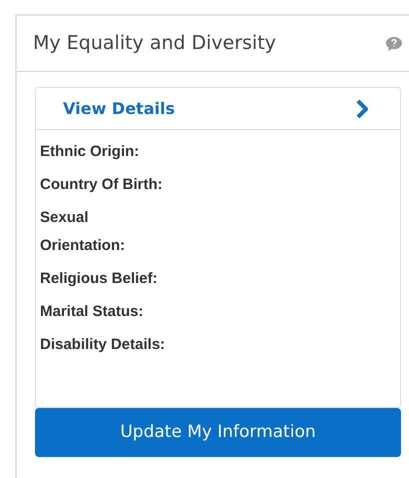 This screenshot has height=478, width=409. I want to click on view-details-link: View Details, so click(218, 109).